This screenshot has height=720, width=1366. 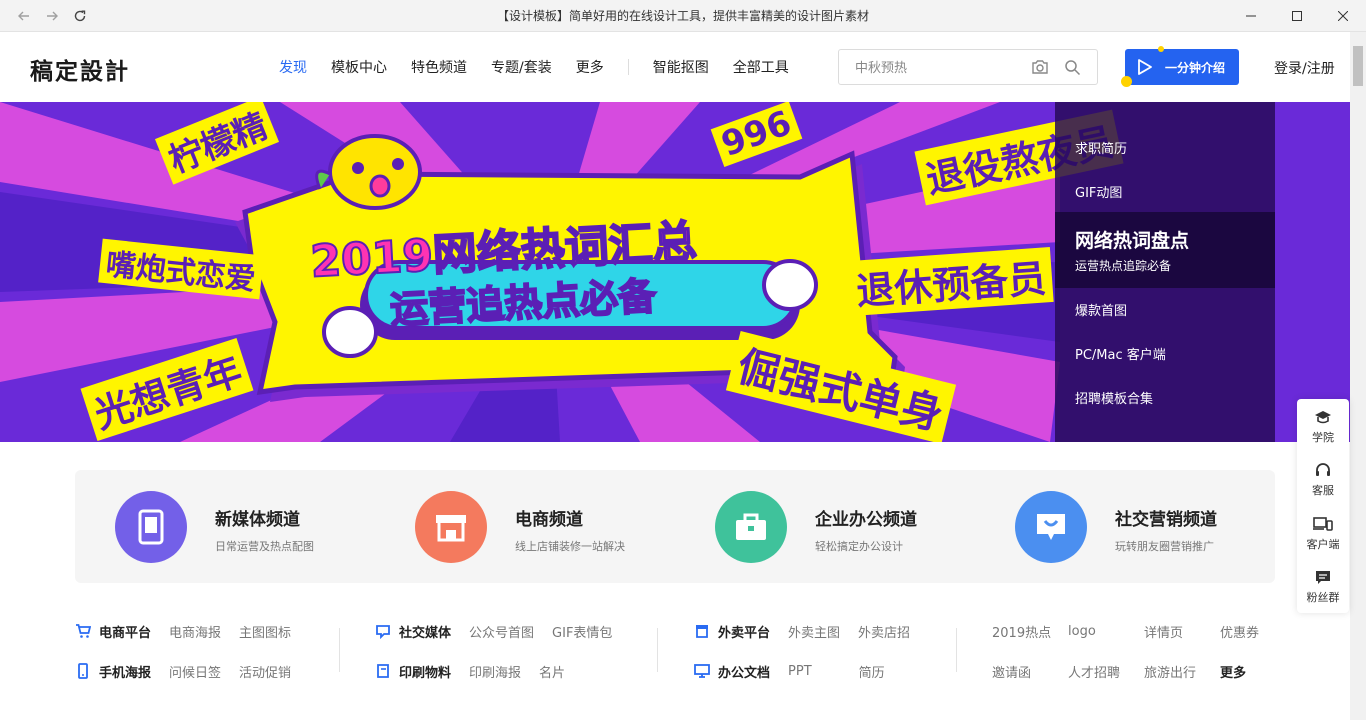 I want to click on tablet-icon, so click(x=151, y=527).